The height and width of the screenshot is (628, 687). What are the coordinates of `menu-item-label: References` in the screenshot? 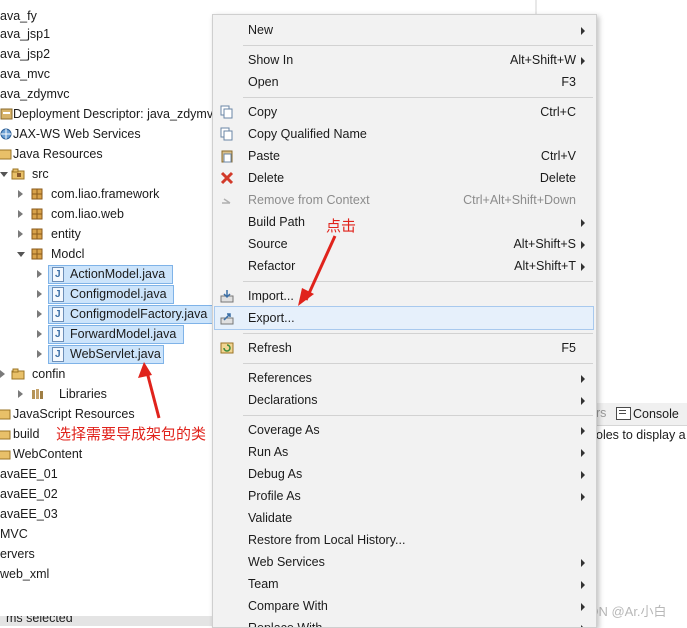 It's located at (280, 378).